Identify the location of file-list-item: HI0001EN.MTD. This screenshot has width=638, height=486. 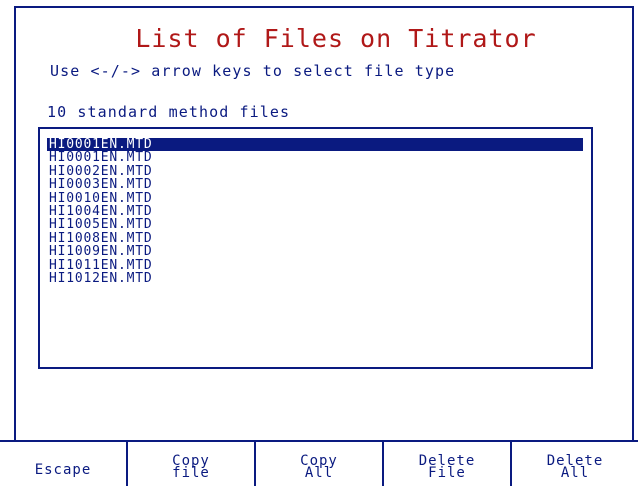
(315, 158).